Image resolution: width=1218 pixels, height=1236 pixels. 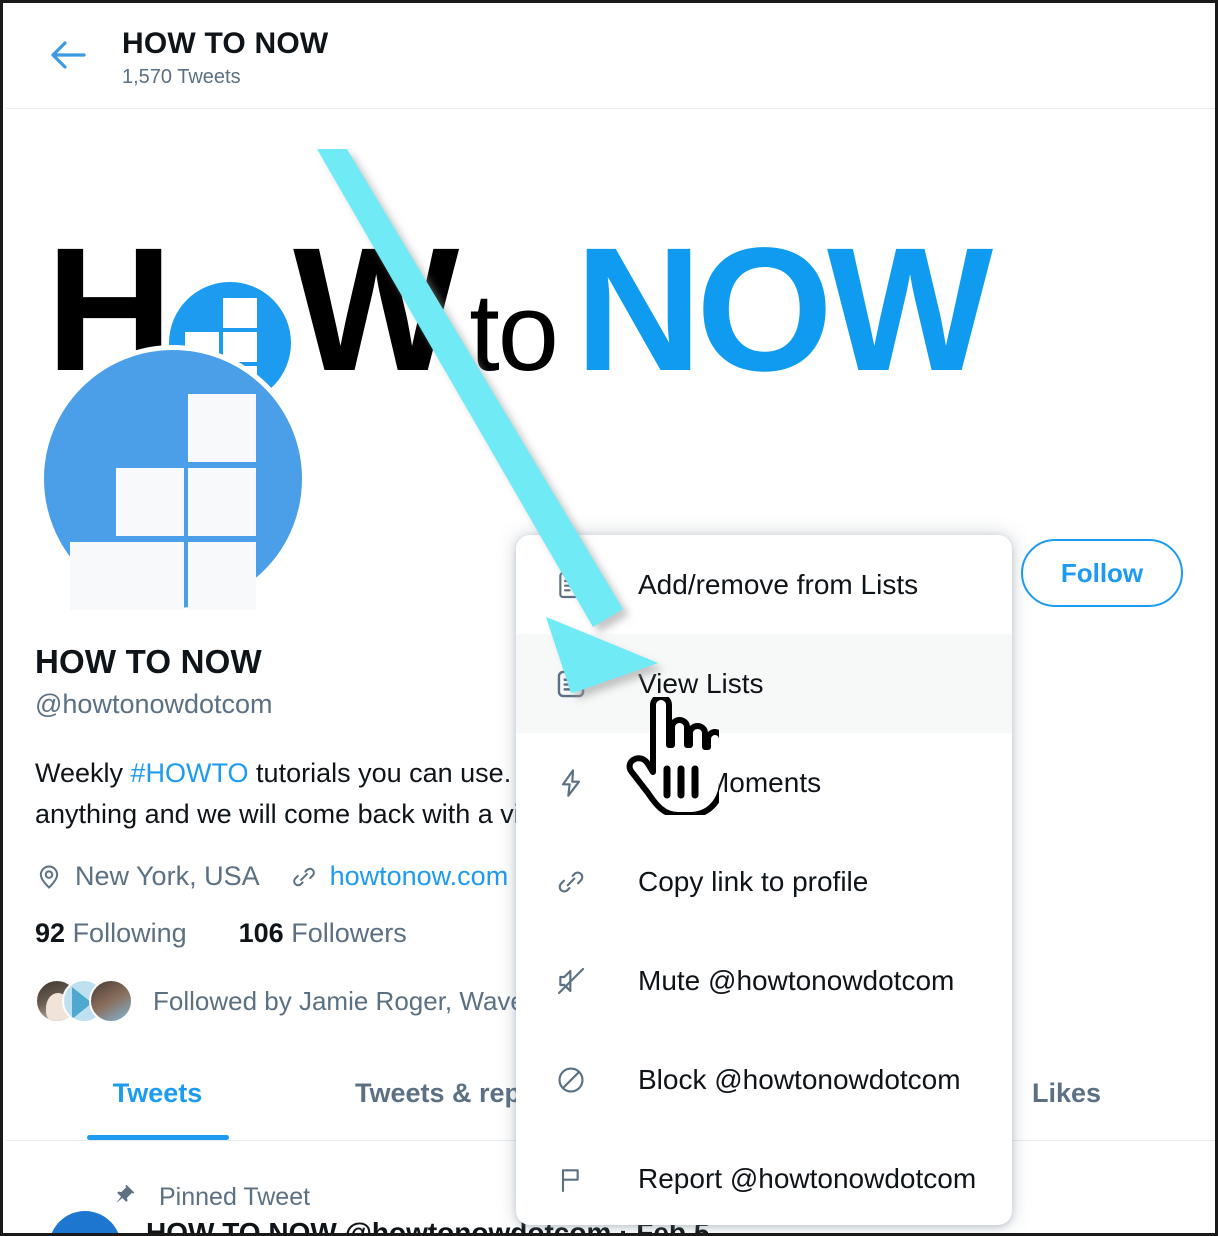 I want to click on location-pin-icon, so click(x=49, y=877).